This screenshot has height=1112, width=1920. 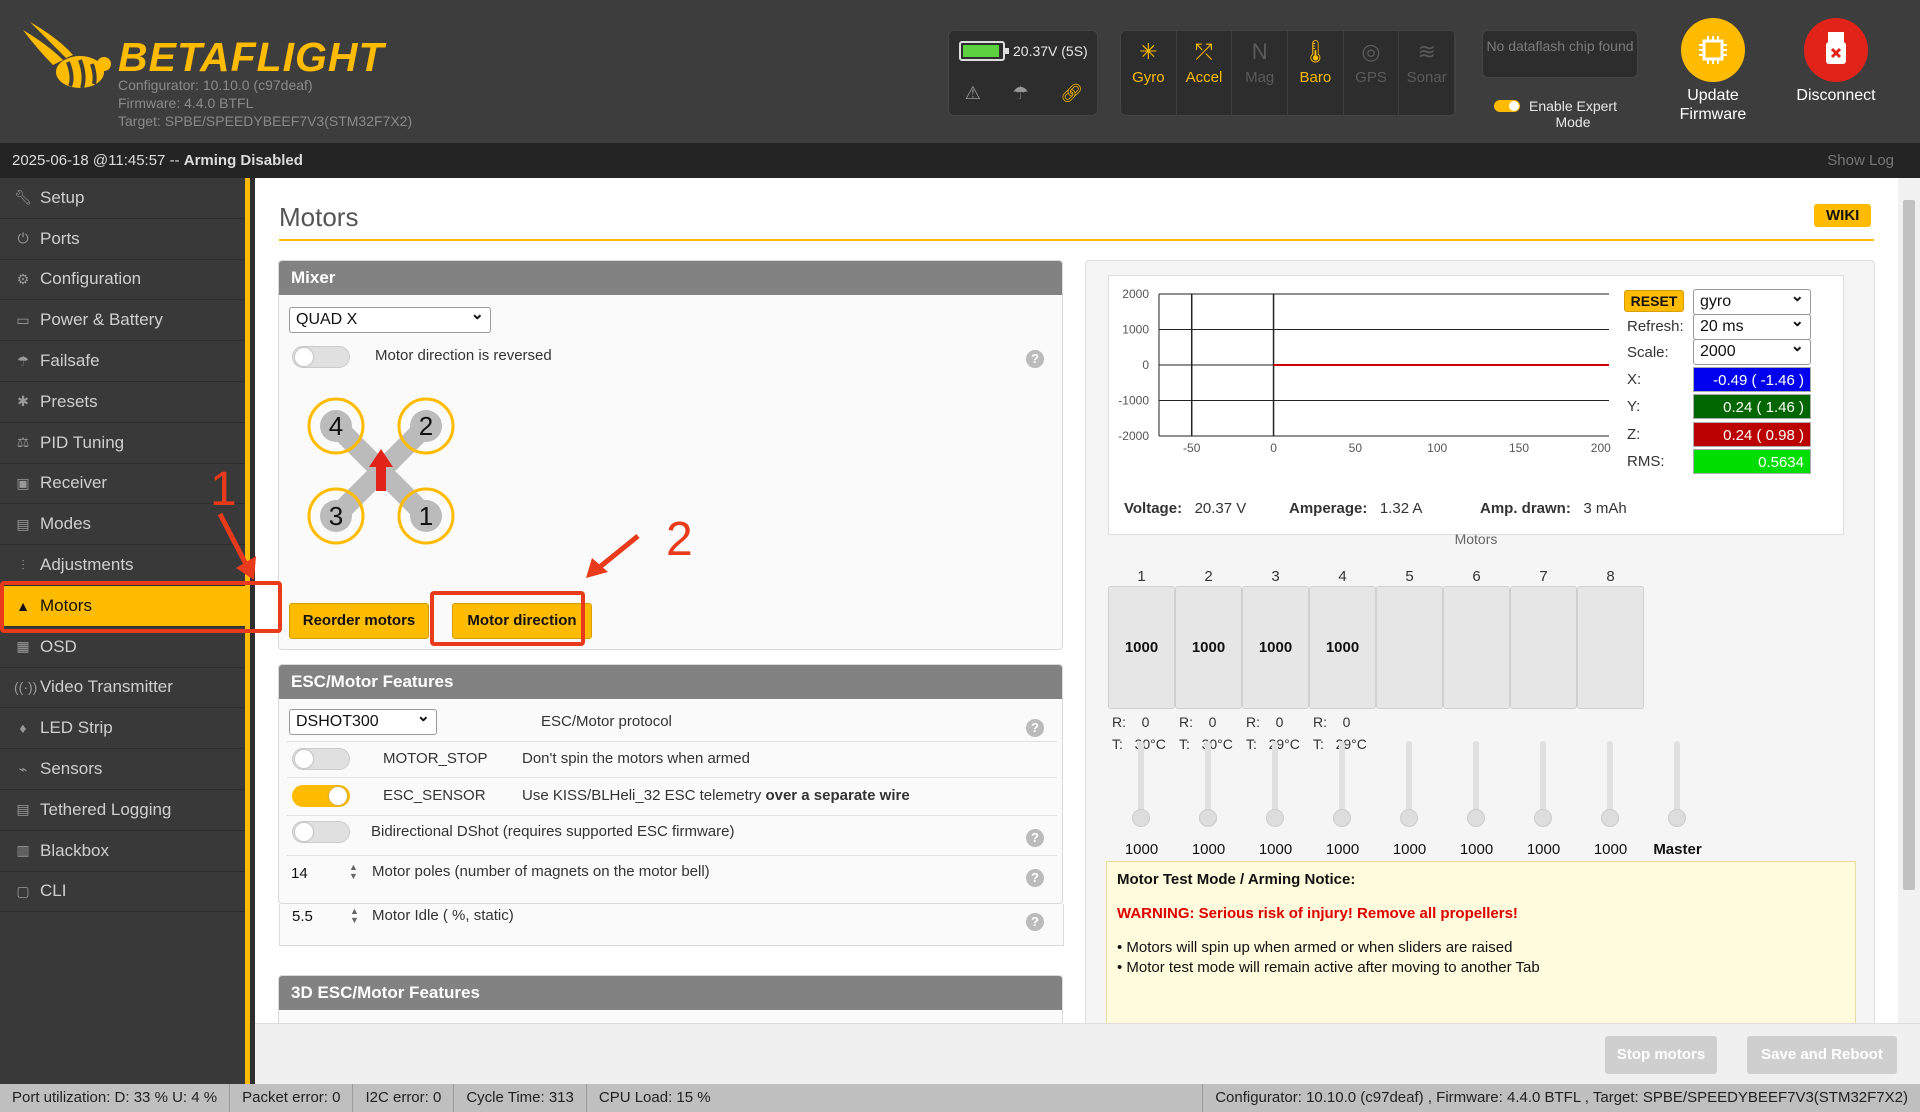 What do you see at coordinates (381, 471) in the screenshot?
I see `quad-x-diagram: 4 2 3 1` at bounding box center [381, 471].